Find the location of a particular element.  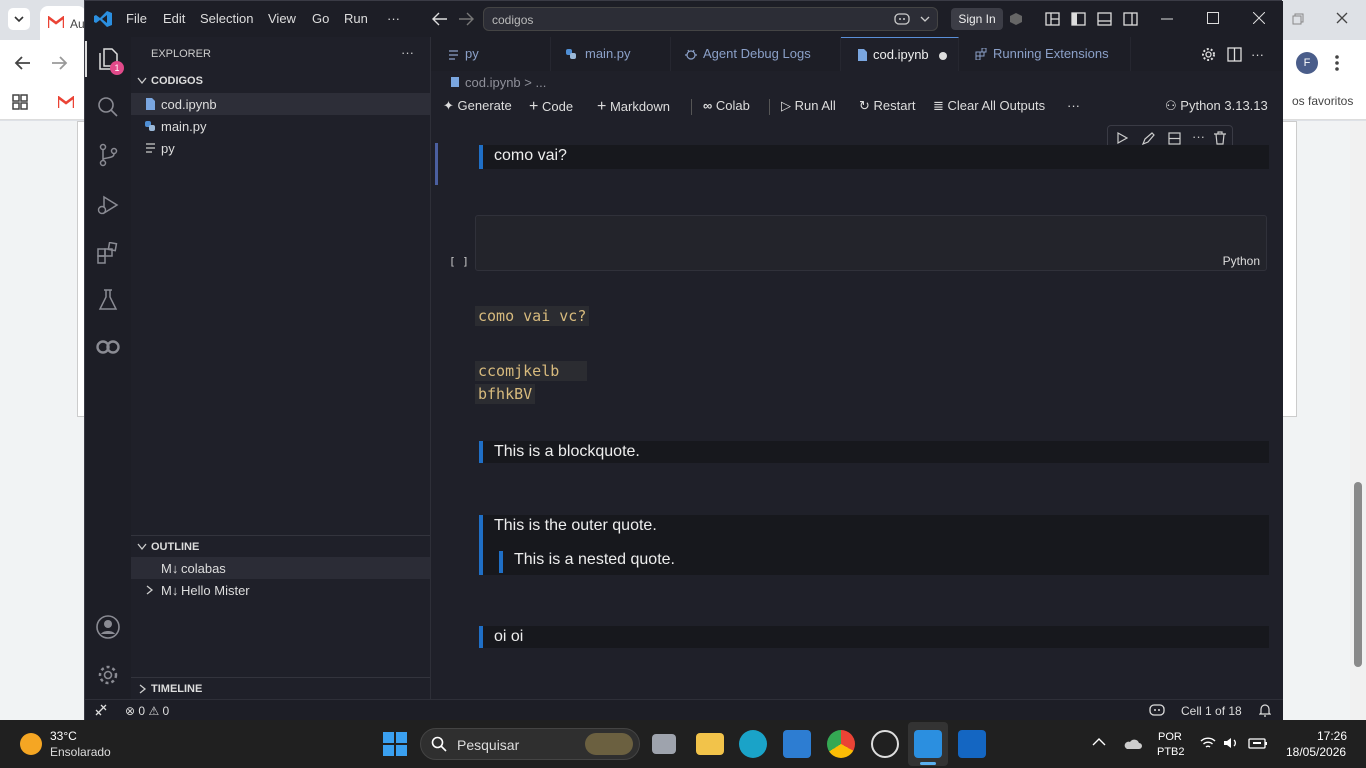

cell-position: Cell 1 of 18 is located at coordinates (1211, 711).